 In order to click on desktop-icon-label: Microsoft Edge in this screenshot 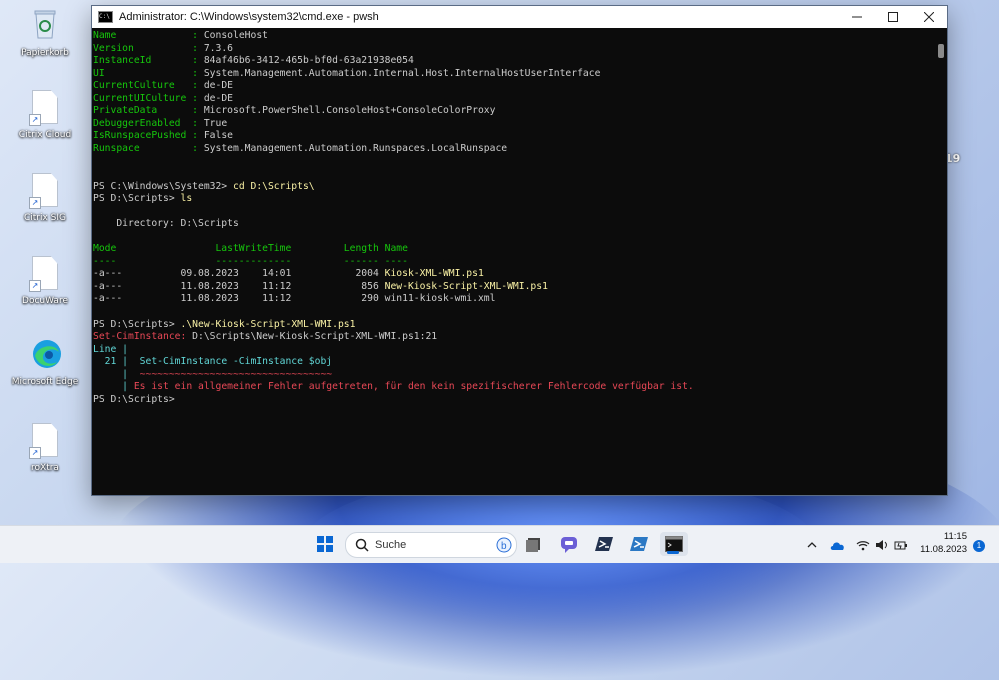, I will do `click(45, 382)`.